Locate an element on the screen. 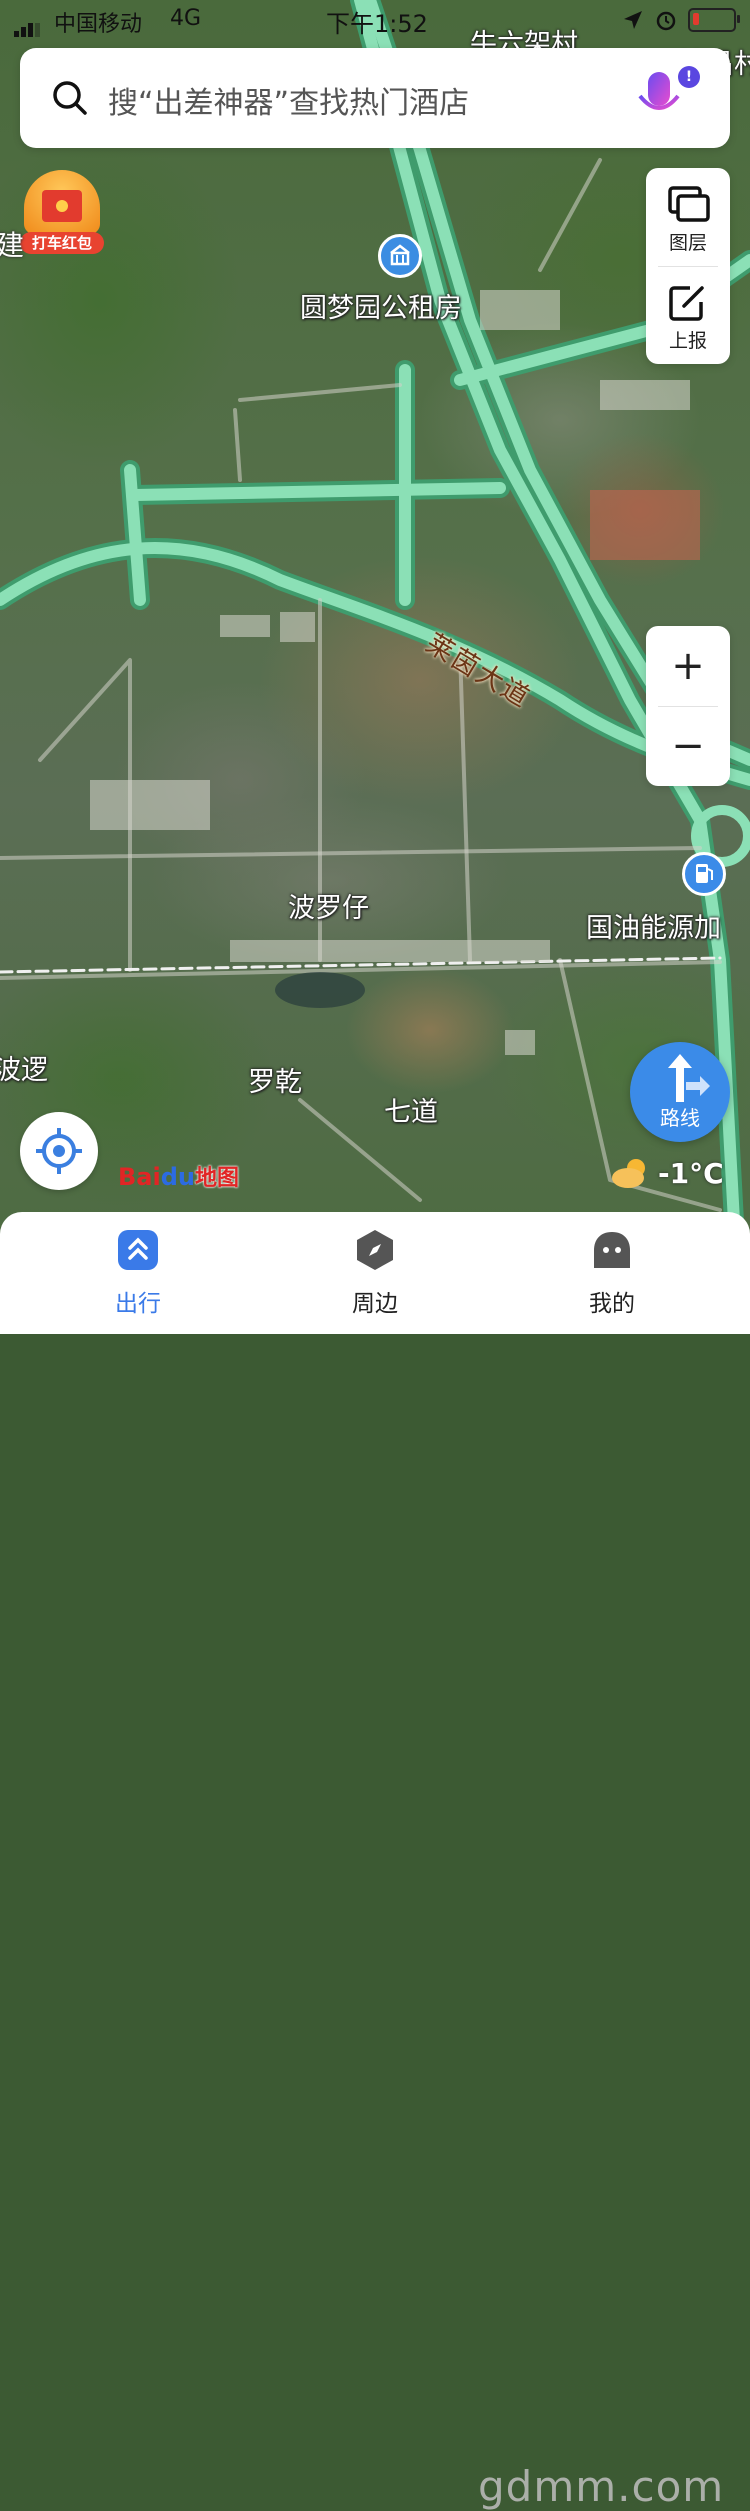 This screenshot has height=2511, width=750. partly-cloudy-icon is located at coordinates (628, 1173).